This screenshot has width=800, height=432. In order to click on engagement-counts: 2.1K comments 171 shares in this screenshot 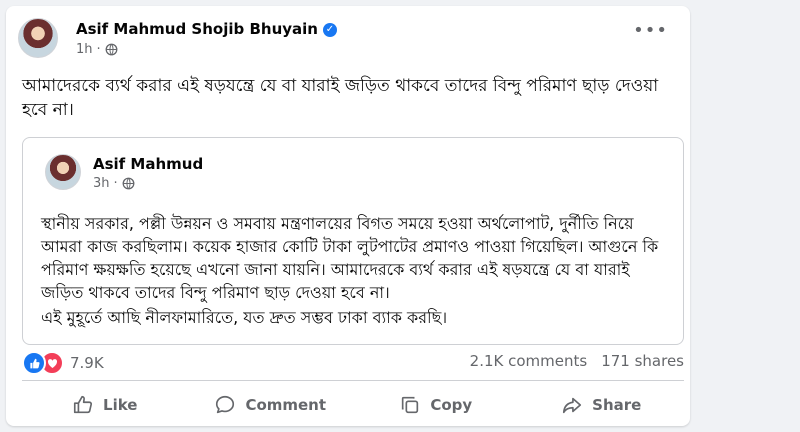, I will do `click(577, 361)`.